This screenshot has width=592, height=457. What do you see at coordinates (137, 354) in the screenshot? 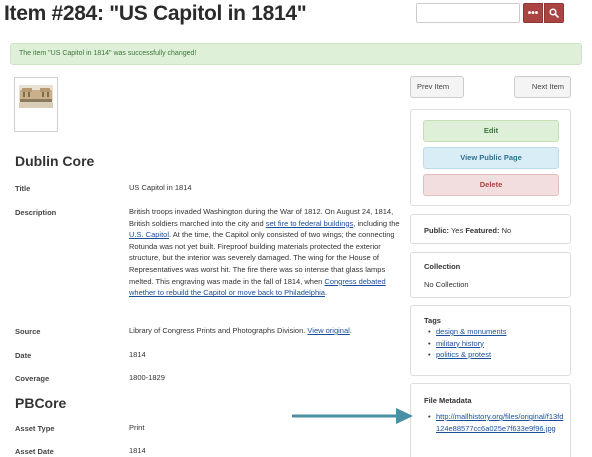
I see `date-value: 1814` at bounding box center [137, 354].